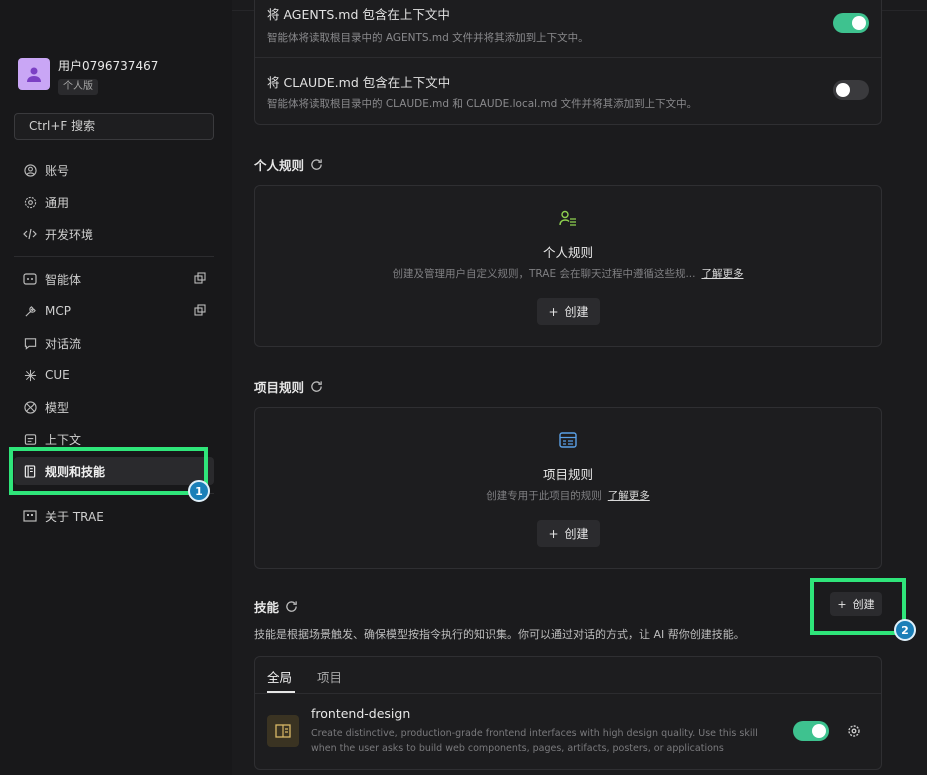  Describe the element at coordinates (267, 607) in the screenshot. I see `section-title: 技能` at that location.